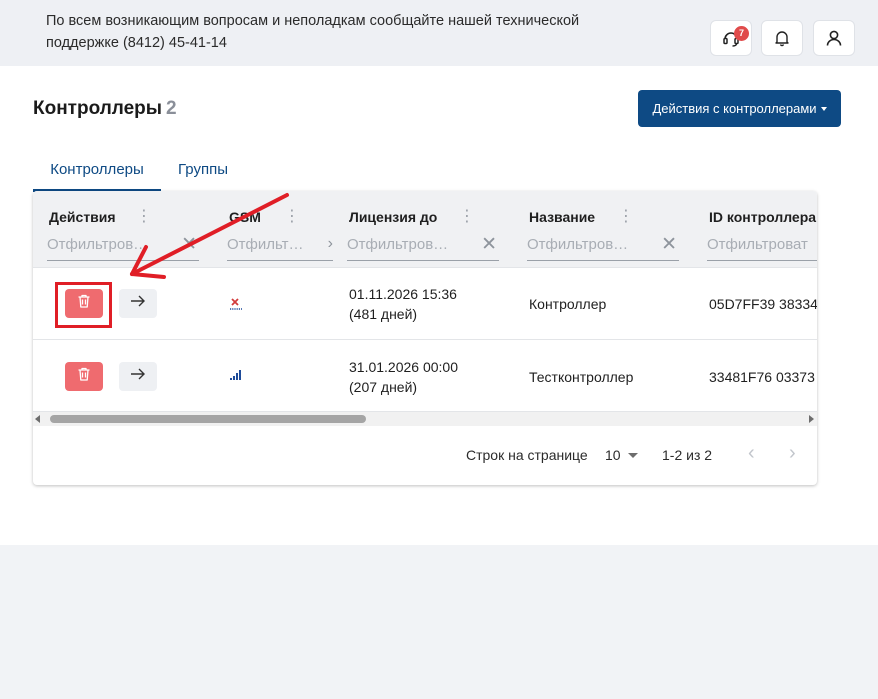 This screenshot has width=878, height=699. I want to click on scrollbar-thumb, so click(208, 419).